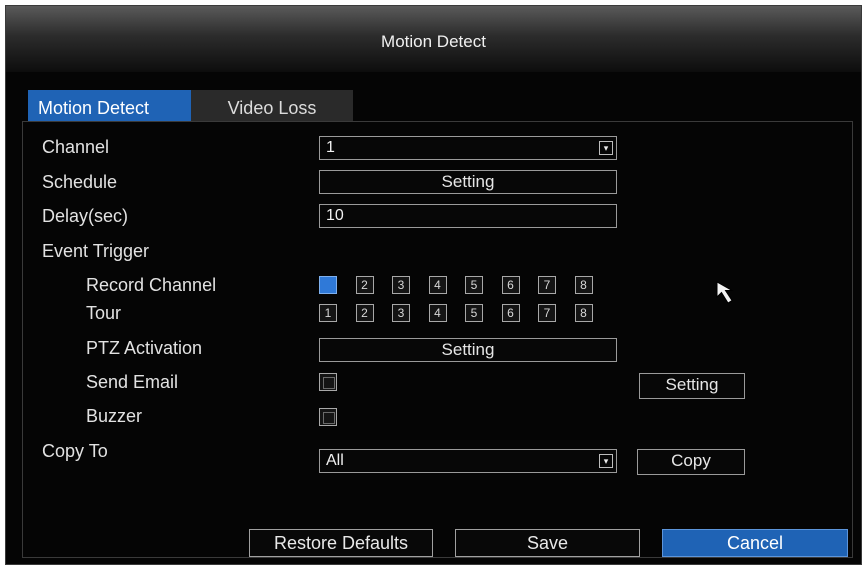  Describe the element at coordinates (114, 416) in the screenshot. I see `buzzer-label: Buzzer` at that location.